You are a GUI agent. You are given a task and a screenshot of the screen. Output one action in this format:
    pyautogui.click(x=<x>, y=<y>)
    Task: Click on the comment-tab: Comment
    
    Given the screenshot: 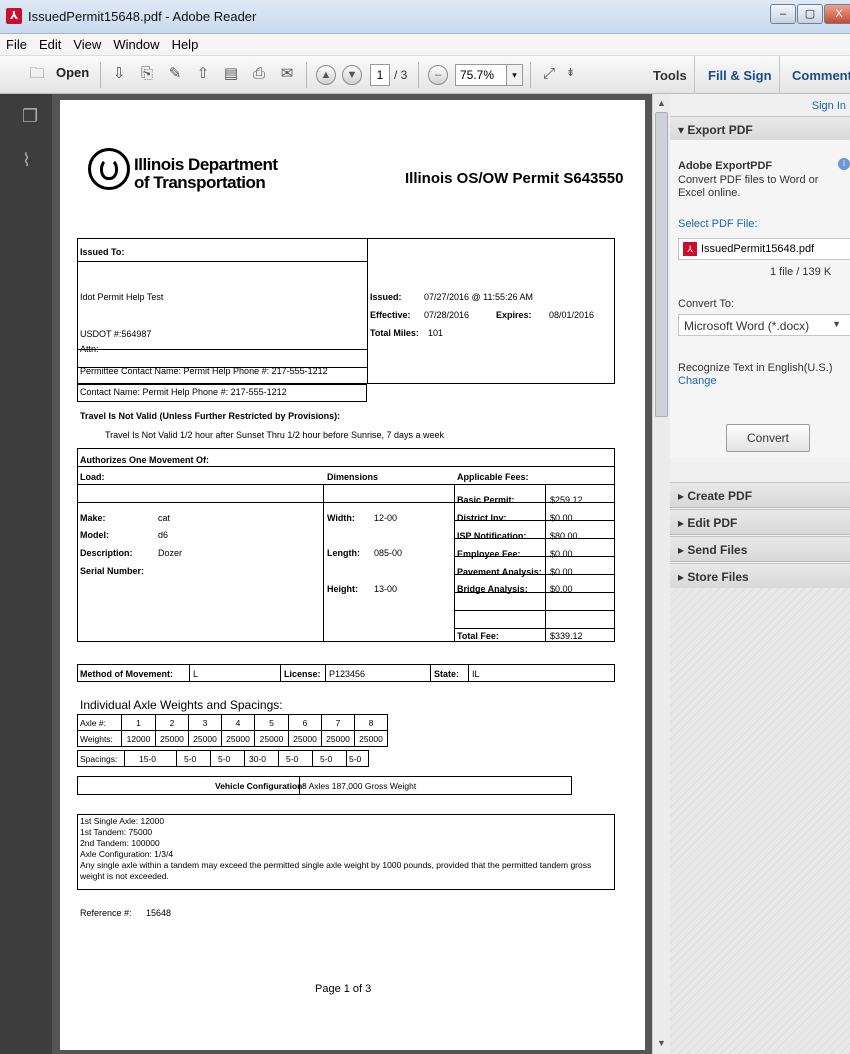 What is the action you would take?
    pyautogui.click(x=821, y=75)
    